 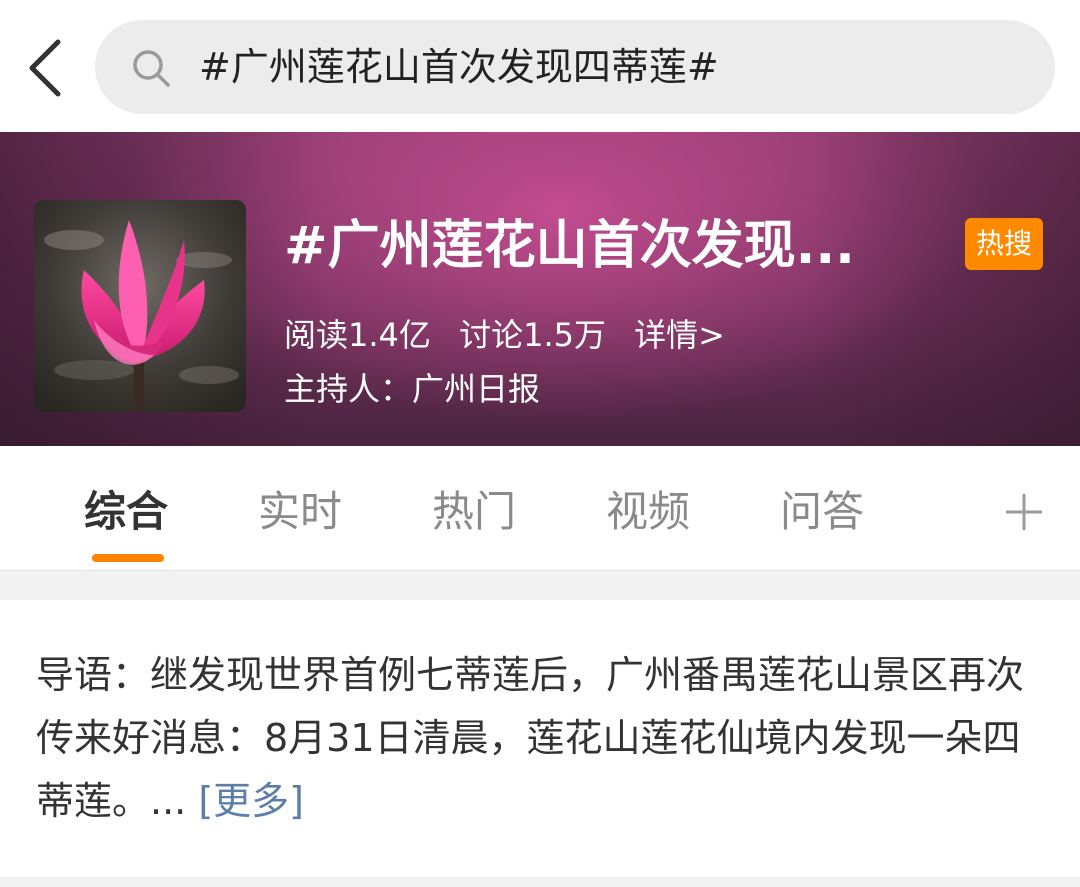 I want to click on discussion-count: 讨论1.5万, so click(x=532, y=335).